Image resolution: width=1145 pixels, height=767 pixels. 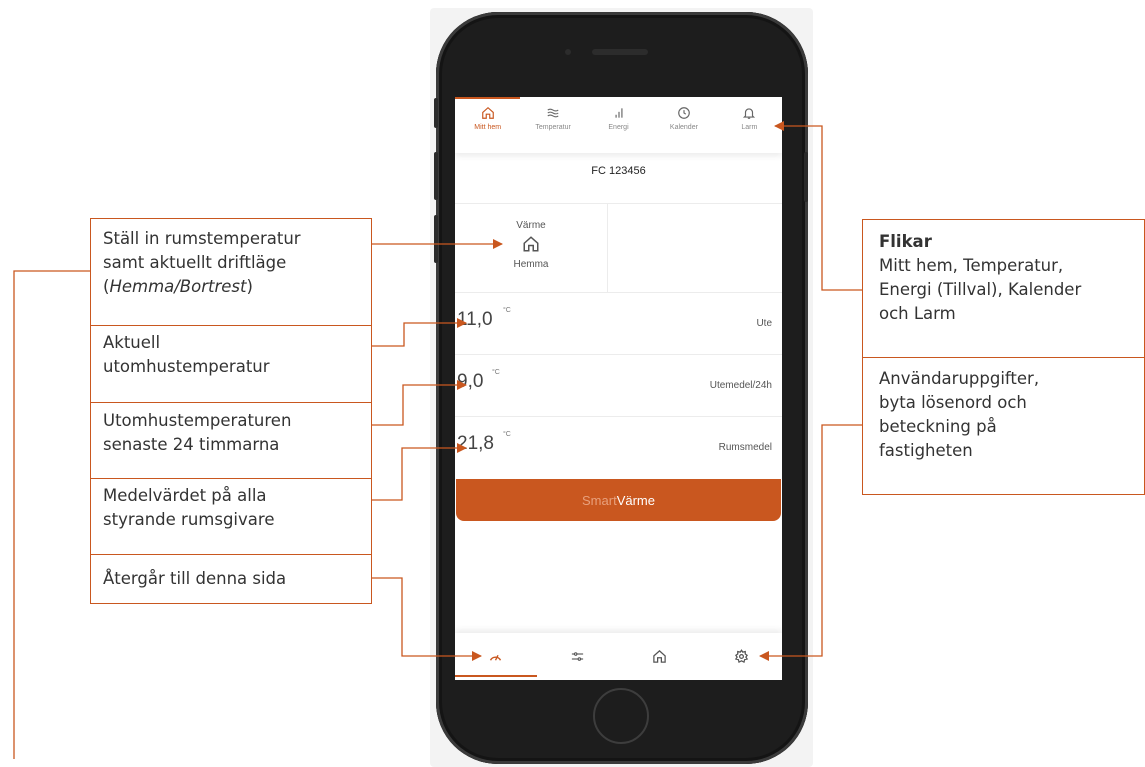 What do you see at coordinates (917, 313) in the screenshot?
I see `callout-line: och Larm` at bounding box center [917, 313].